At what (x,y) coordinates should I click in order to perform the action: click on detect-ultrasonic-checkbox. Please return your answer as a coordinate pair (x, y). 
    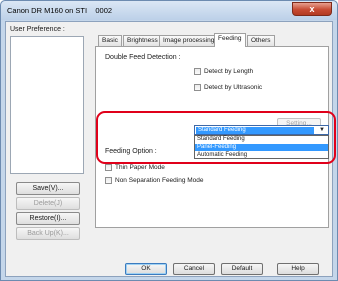
    Looking at the image, I should click on (197, 87).